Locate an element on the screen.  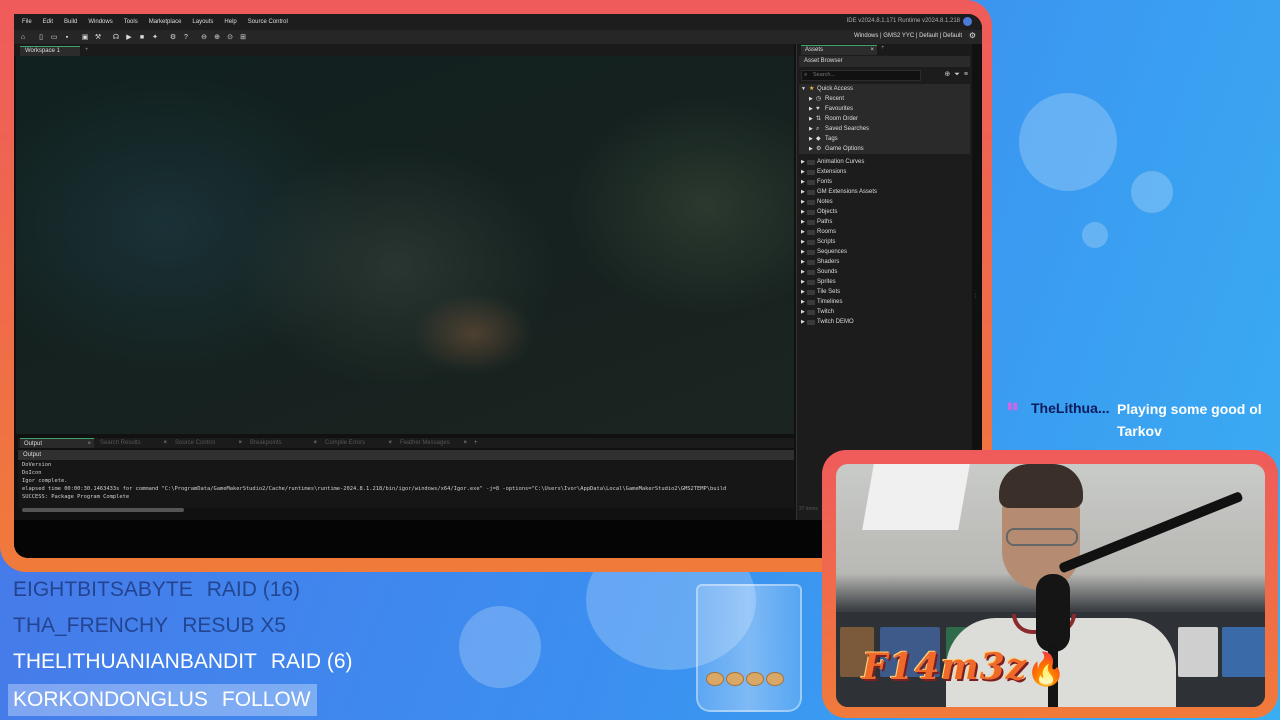
layout-icon: ⊞ is located at coordinates (243, 37).